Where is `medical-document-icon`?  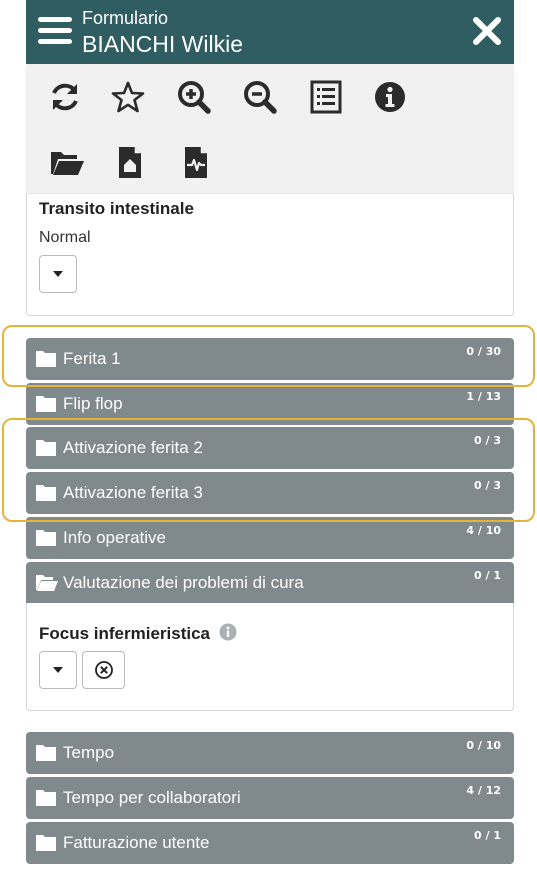 medical-document-icon is located at coordinates (196, 162).